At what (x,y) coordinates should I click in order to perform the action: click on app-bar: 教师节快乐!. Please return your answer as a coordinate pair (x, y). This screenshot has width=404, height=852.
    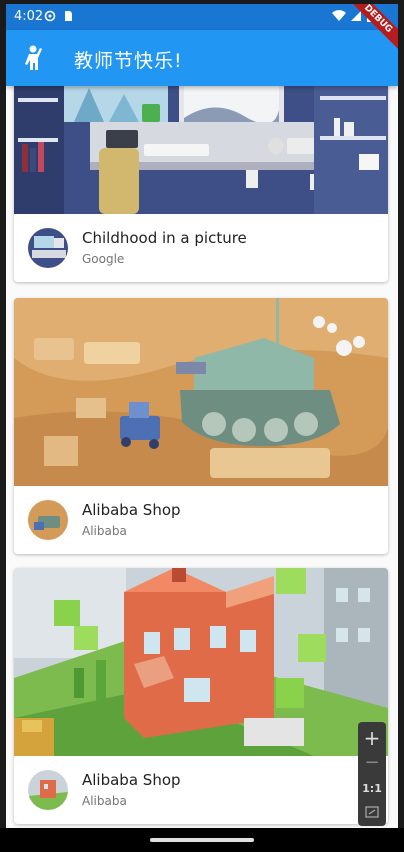
    Looking at the image, I should click on (202, 58).